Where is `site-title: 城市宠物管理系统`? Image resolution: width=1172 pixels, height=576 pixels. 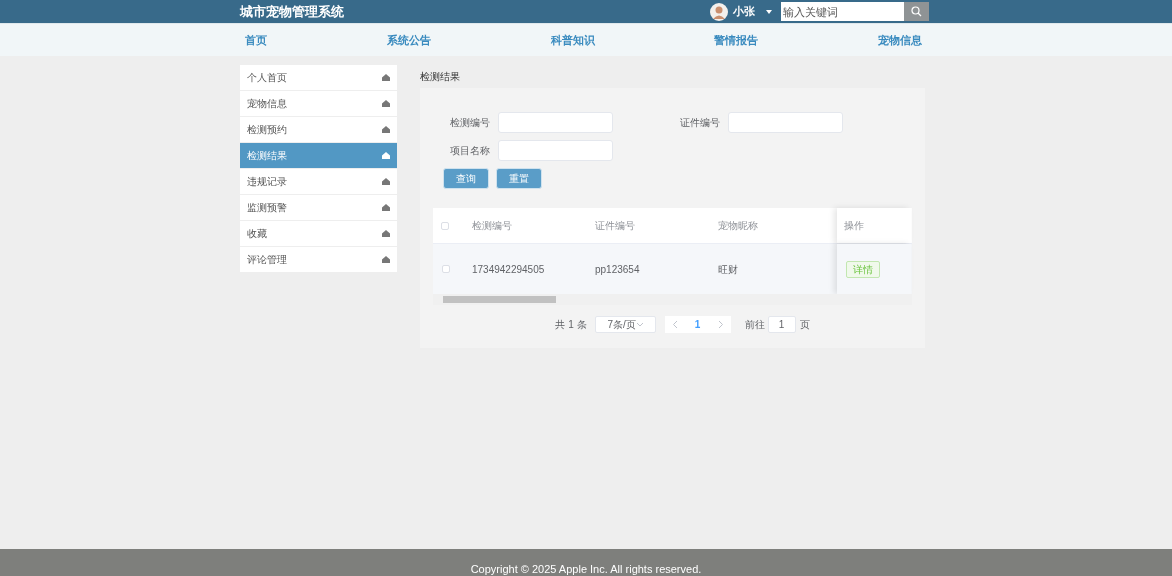 site-title: 城市宠物管理系统 is located at coordinates (292, 11).